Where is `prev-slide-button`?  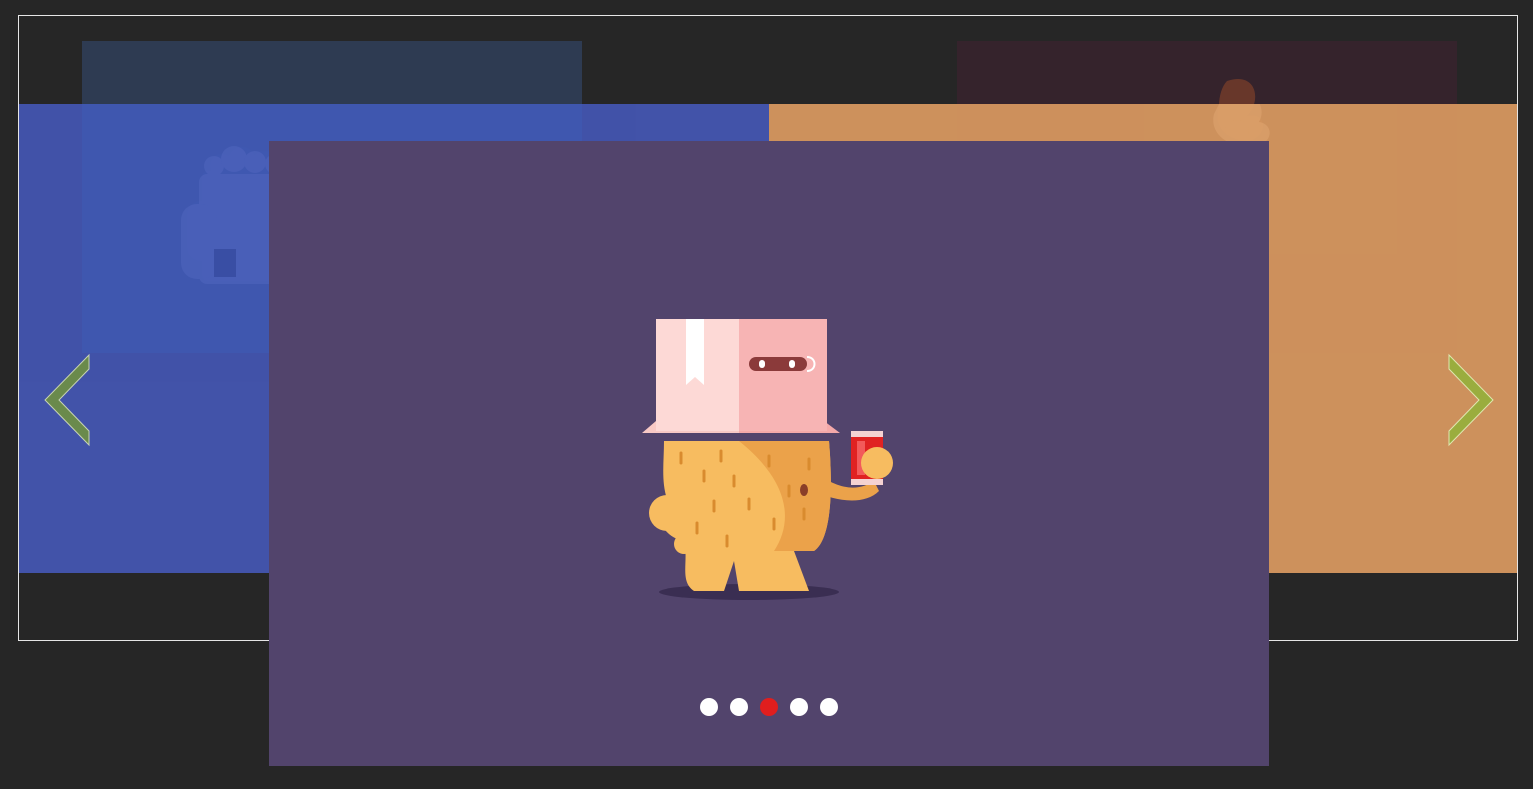
prev-slide-button is located at coordinates (66, 400).